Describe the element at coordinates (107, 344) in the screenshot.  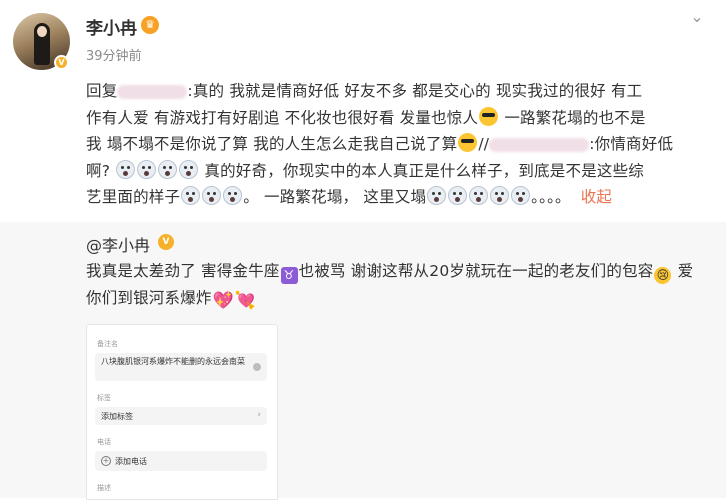
I see `remark-label: 备注名` at that location.